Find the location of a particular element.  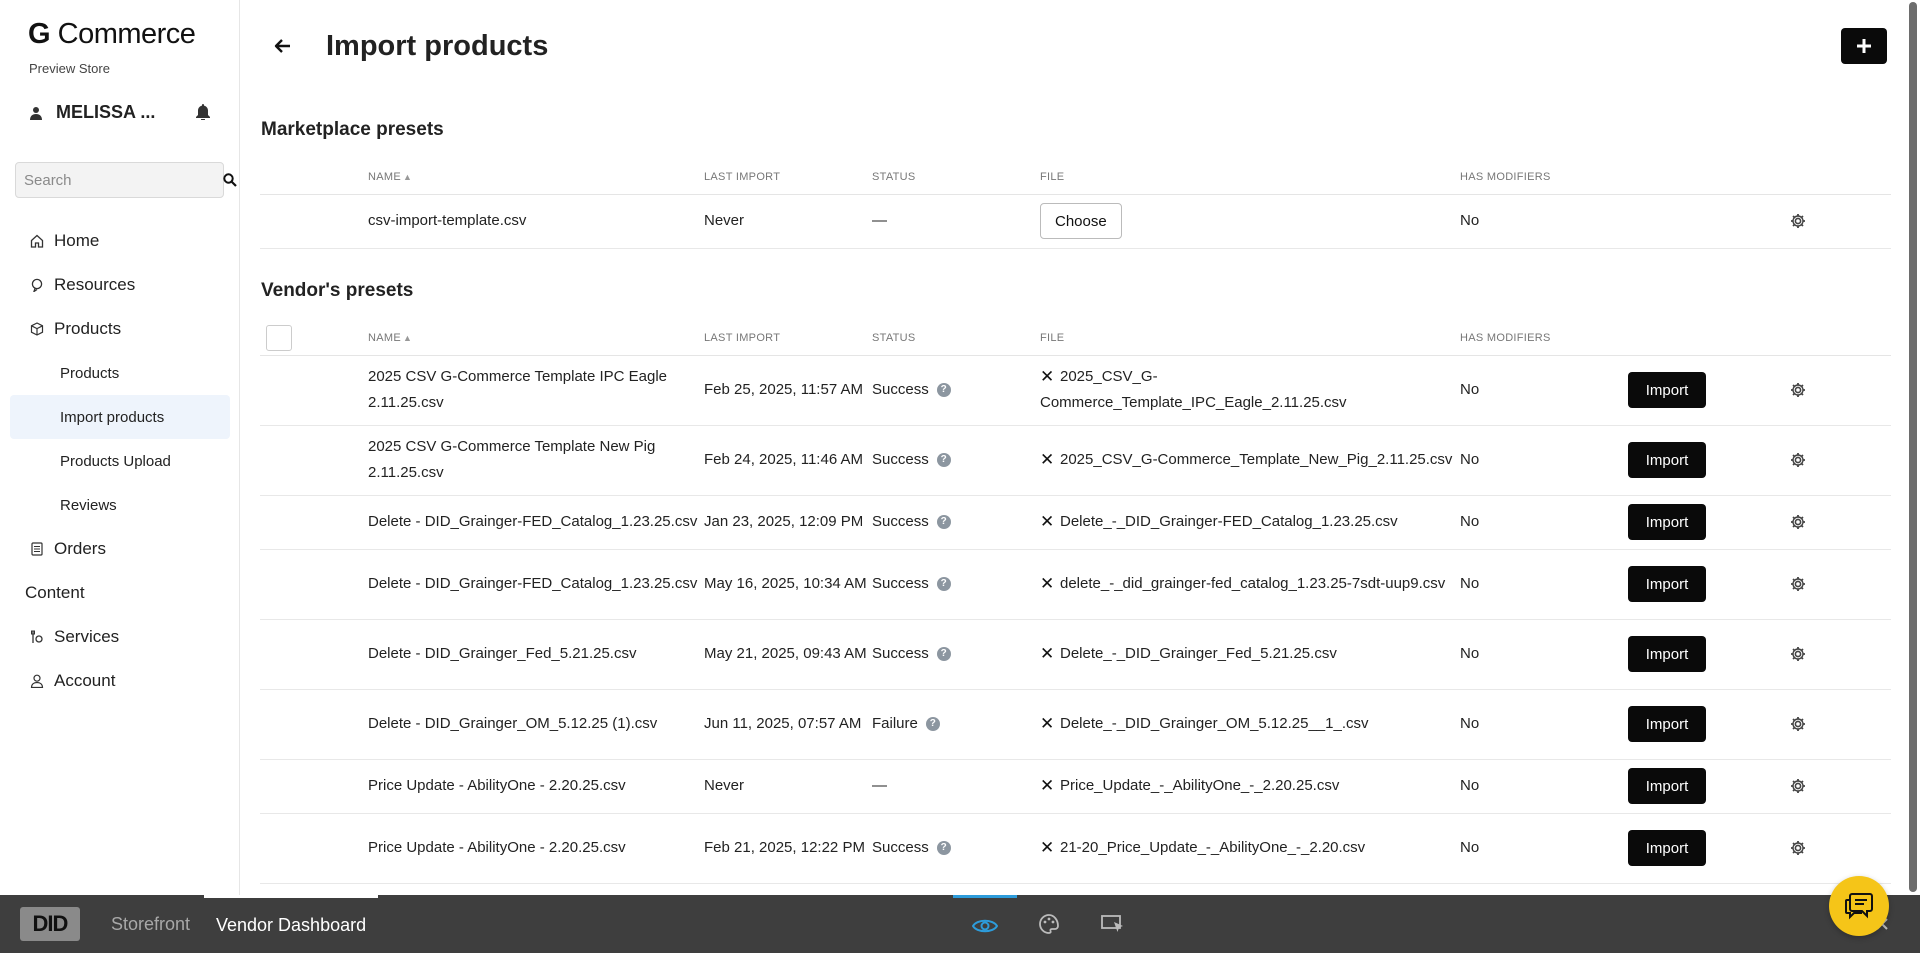

tab-vendor-dashboard: Vendor Dashboard is located at coordinates (291, 924).